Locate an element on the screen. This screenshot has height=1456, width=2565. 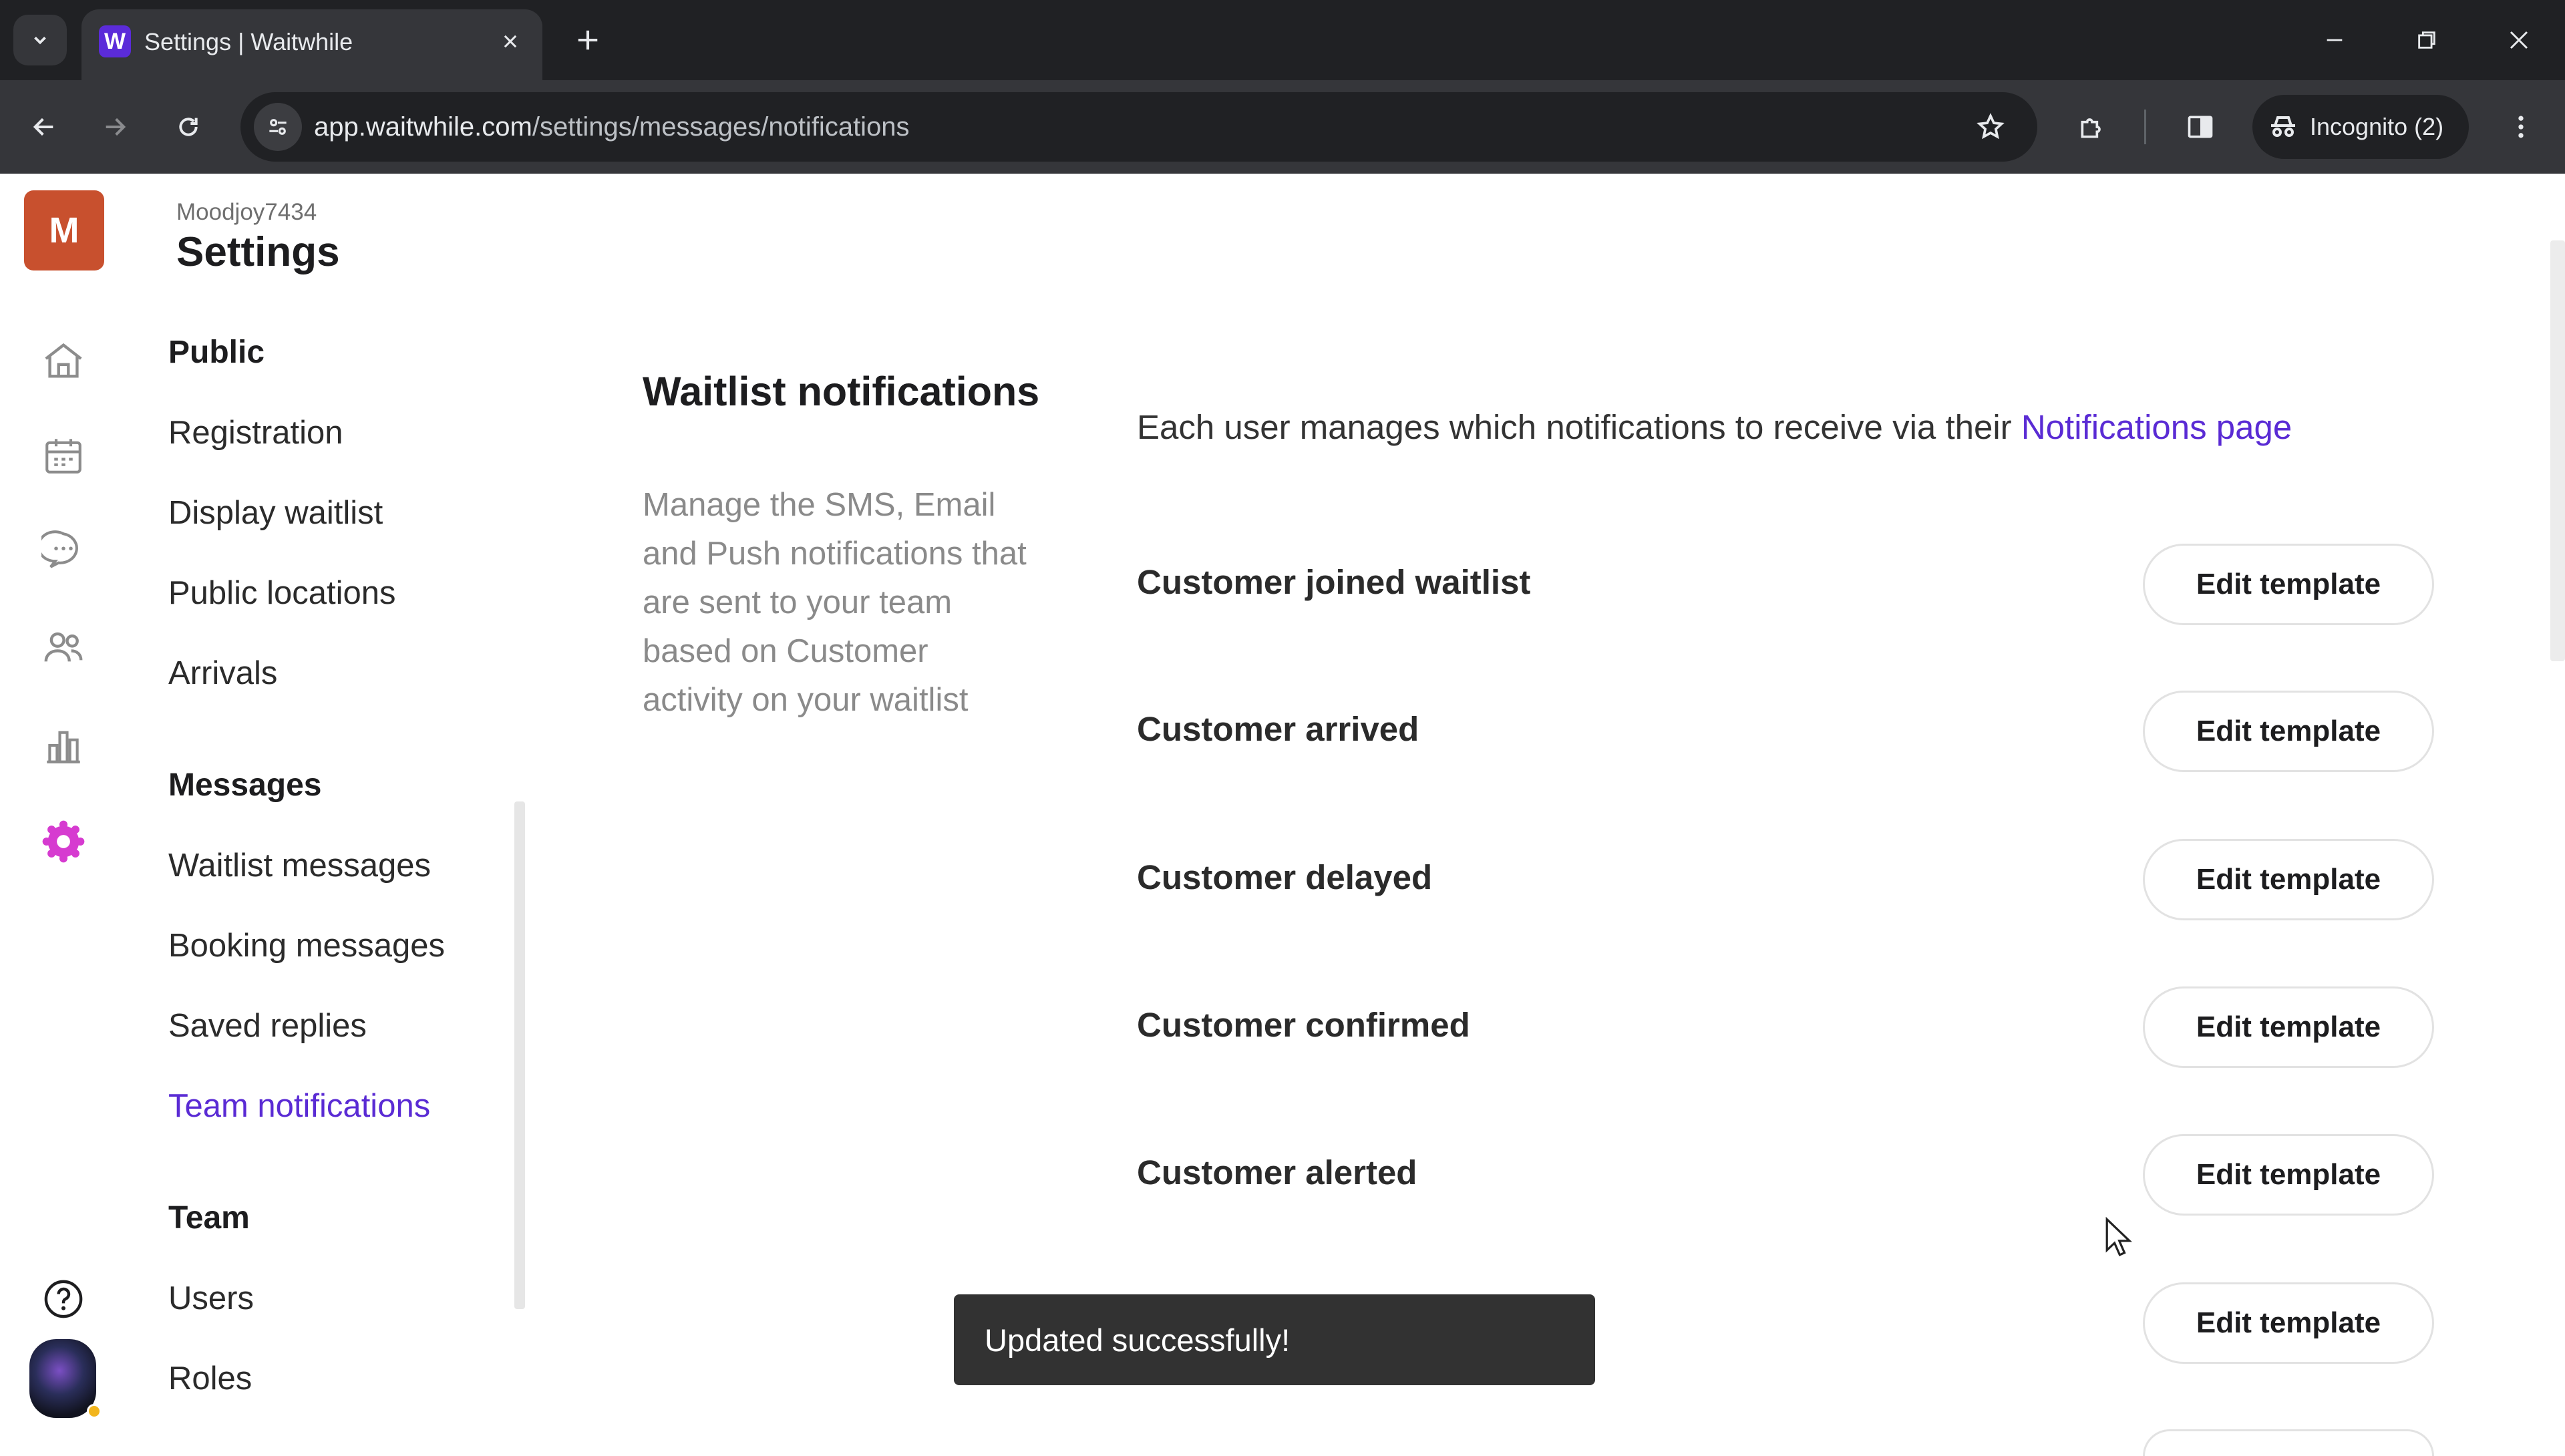
browser-tab-active: W Settings | Waitwhile is located at coordinates (311, 45).